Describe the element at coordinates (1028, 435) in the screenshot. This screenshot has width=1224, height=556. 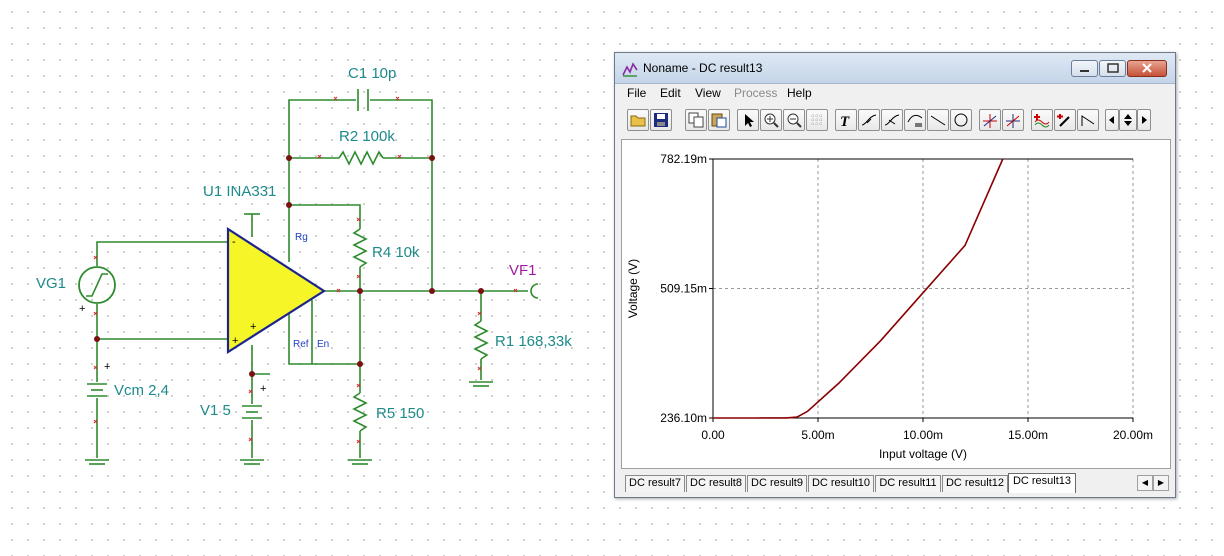
I see `x-tick-label: 15.00m` at that location.